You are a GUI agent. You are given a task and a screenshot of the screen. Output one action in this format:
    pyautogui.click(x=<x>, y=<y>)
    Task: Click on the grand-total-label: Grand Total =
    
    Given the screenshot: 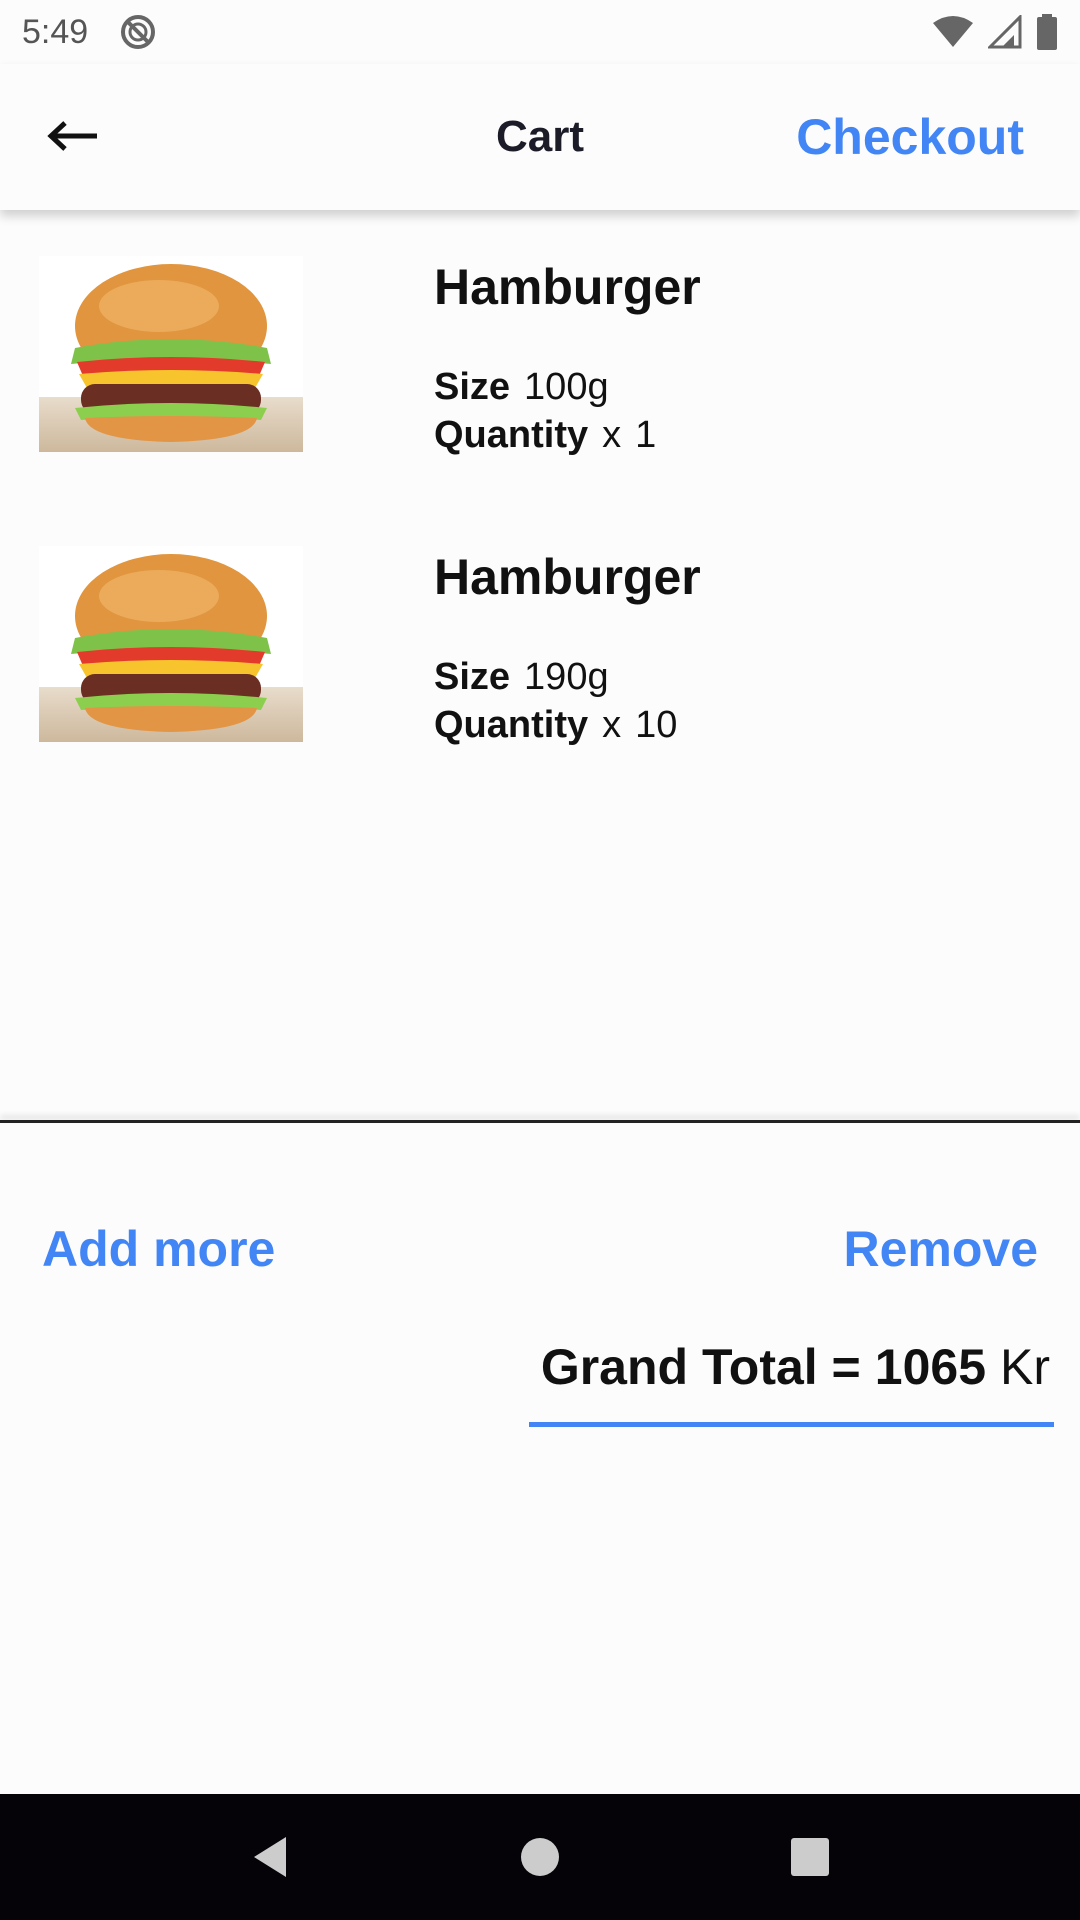 What is the action you would take?
    pyautogui.click(x=700, y=1367)
    